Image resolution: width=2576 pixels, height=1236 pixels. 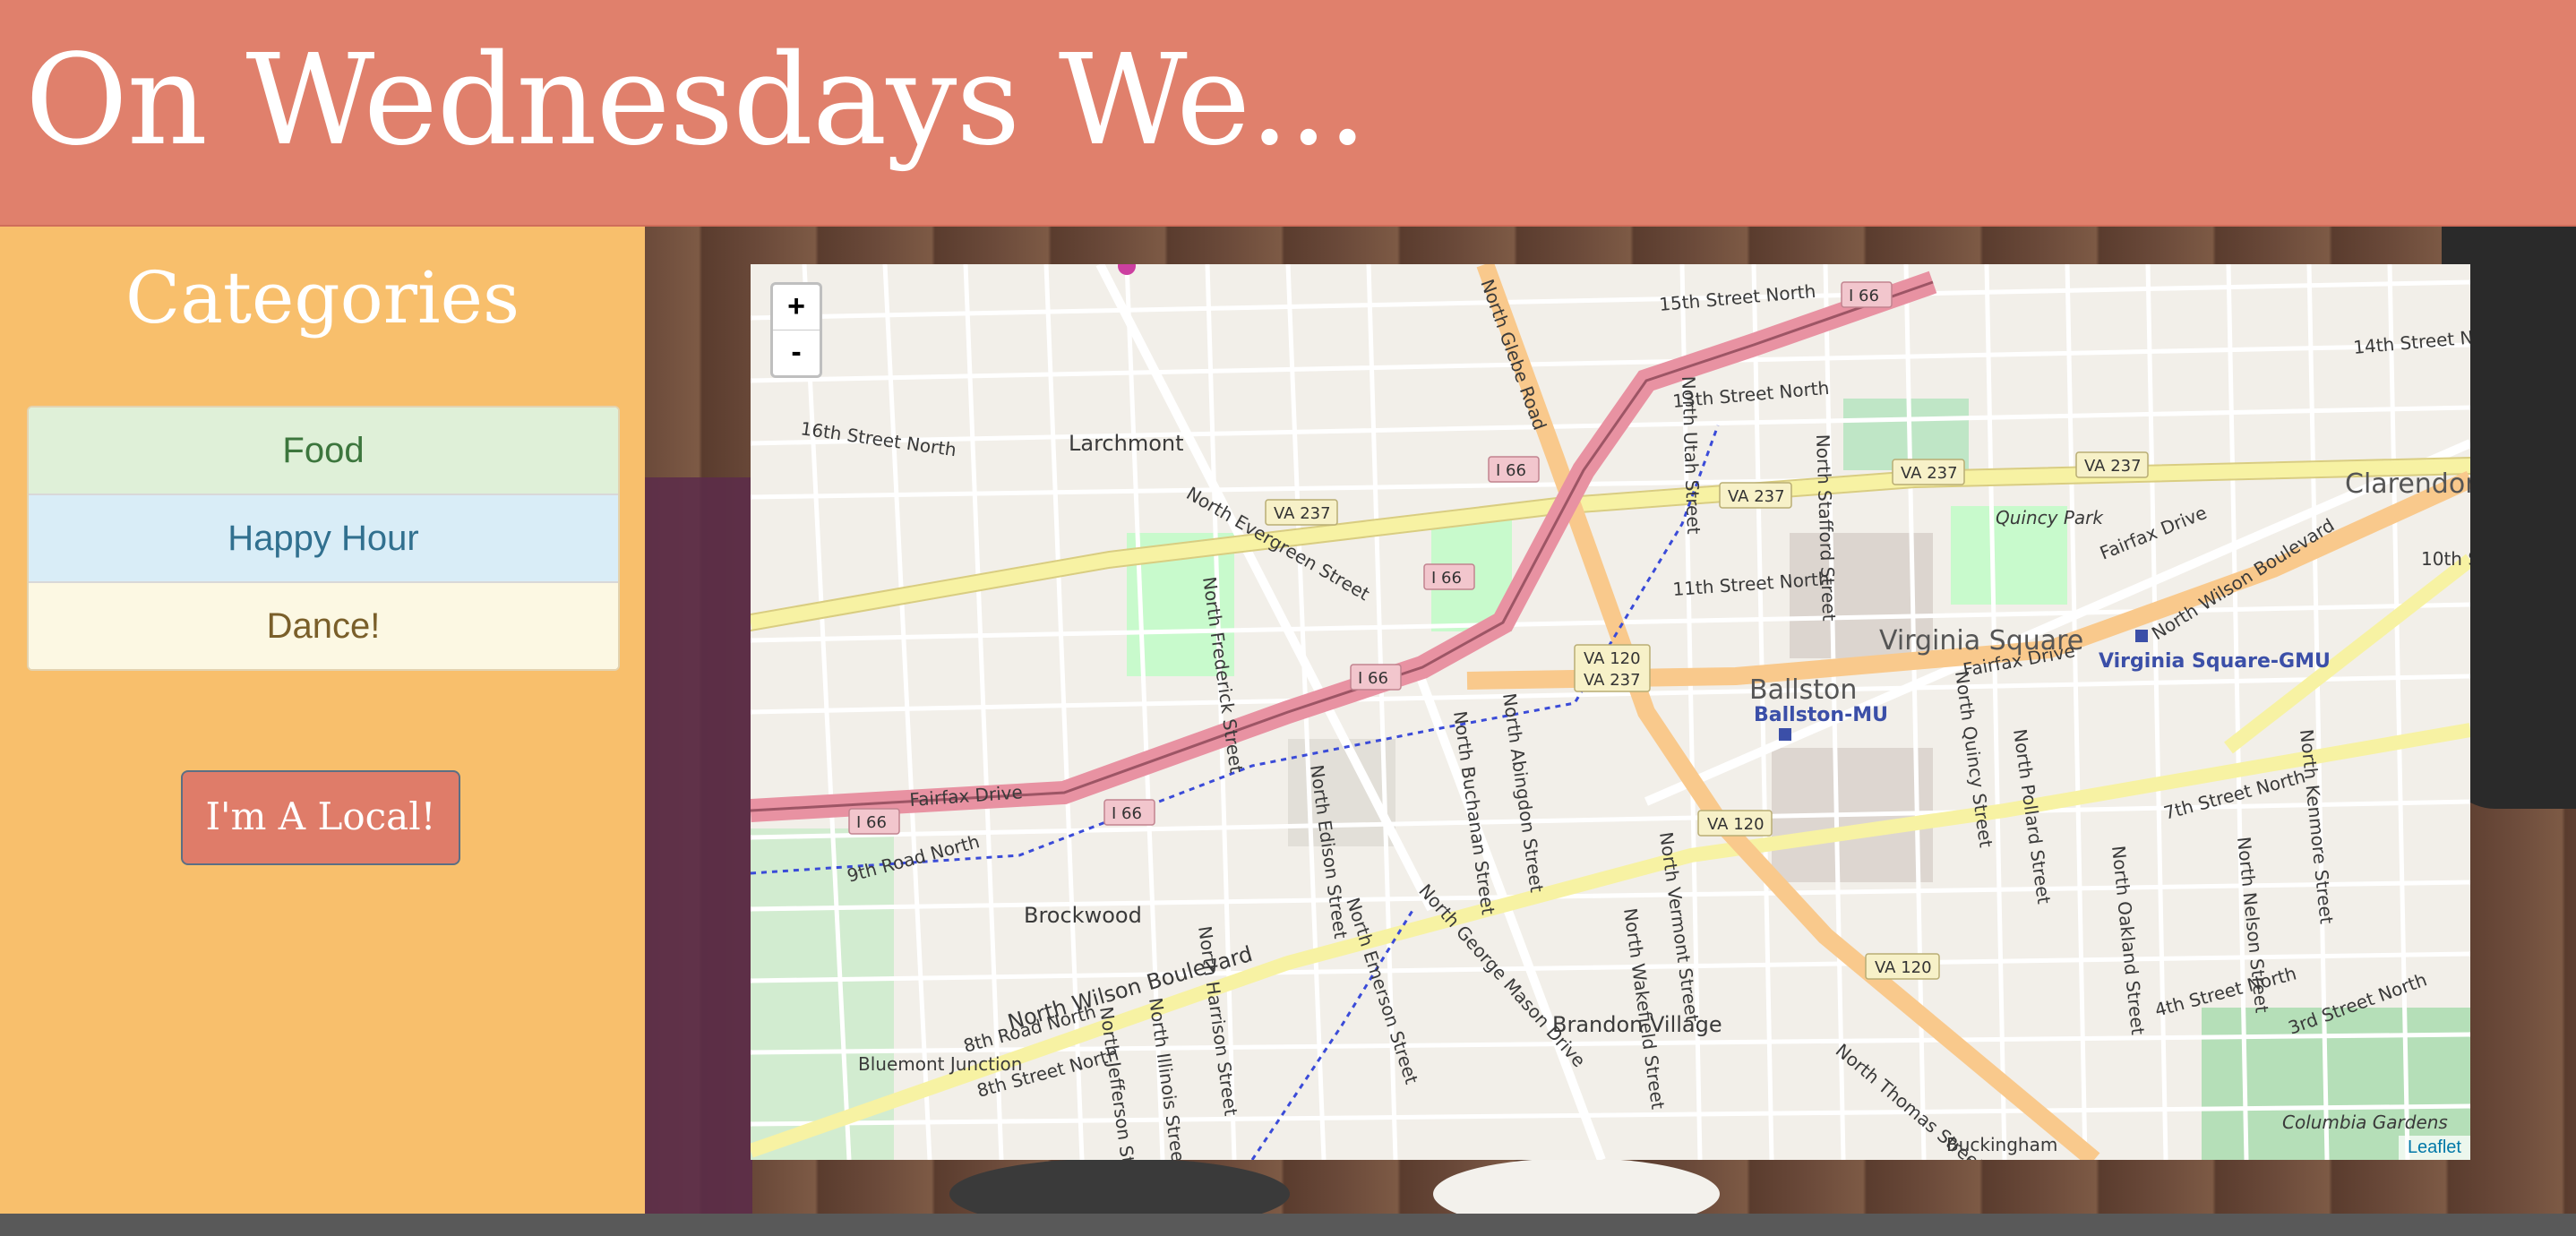 What do you see at coordinates (1803, 690) in the screenshot?
I see `label-ballston: Ballston` at bounding box center [1803, 690].